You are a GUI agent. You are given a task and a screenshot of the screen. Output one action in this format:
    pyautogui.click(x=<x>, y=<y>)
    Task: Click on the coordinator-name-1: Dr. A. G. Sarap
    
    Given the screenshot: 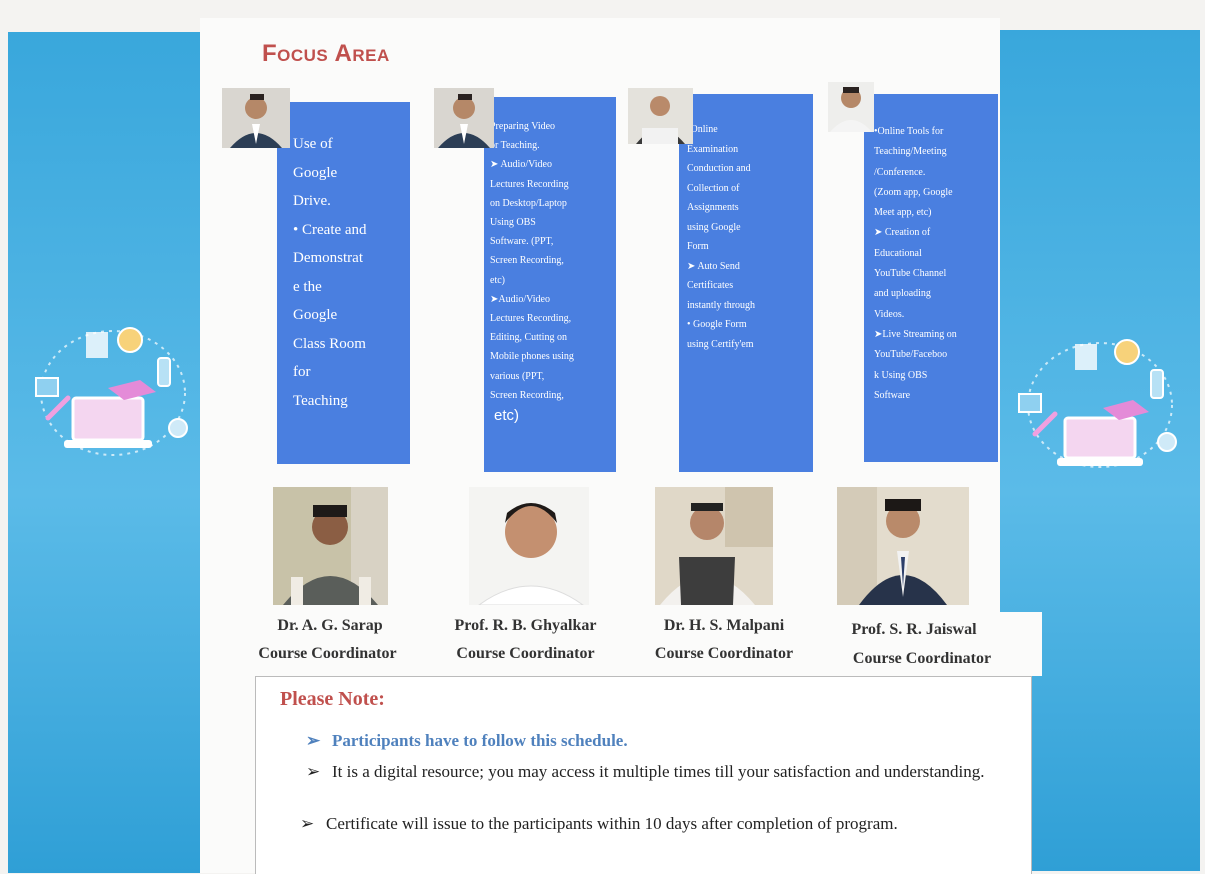 What is the action you would take?
    pyautogui.click(x=330, y=625)
    